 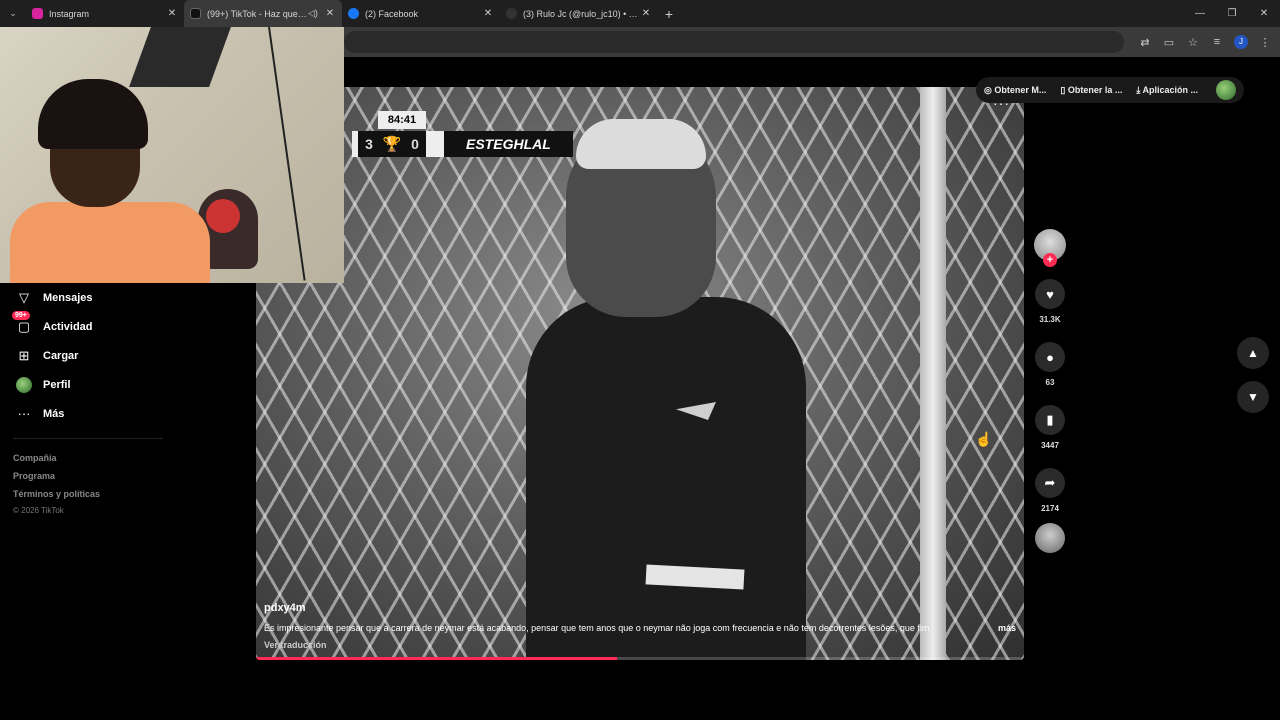 I want to click on video-nav: ▲ ▼, so click(x=1253, y=381).